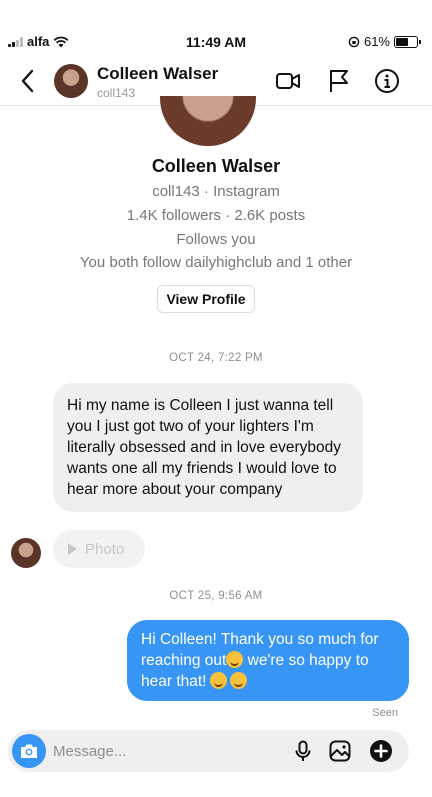  I want to click on play-icon, so click(72, 549).